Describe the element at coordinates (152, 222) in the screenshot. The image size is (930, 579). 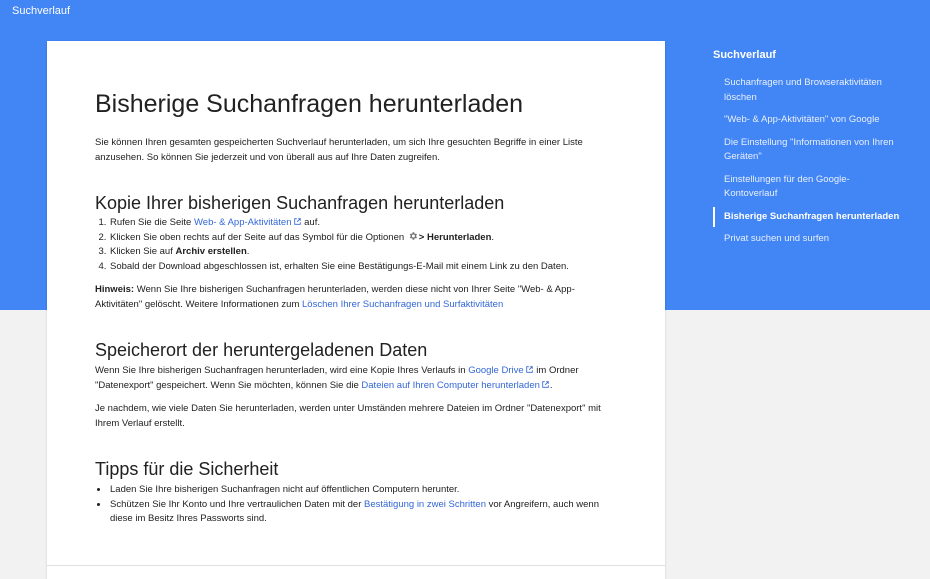
I see `step-text: Rufen Sie die Seite` at that location.